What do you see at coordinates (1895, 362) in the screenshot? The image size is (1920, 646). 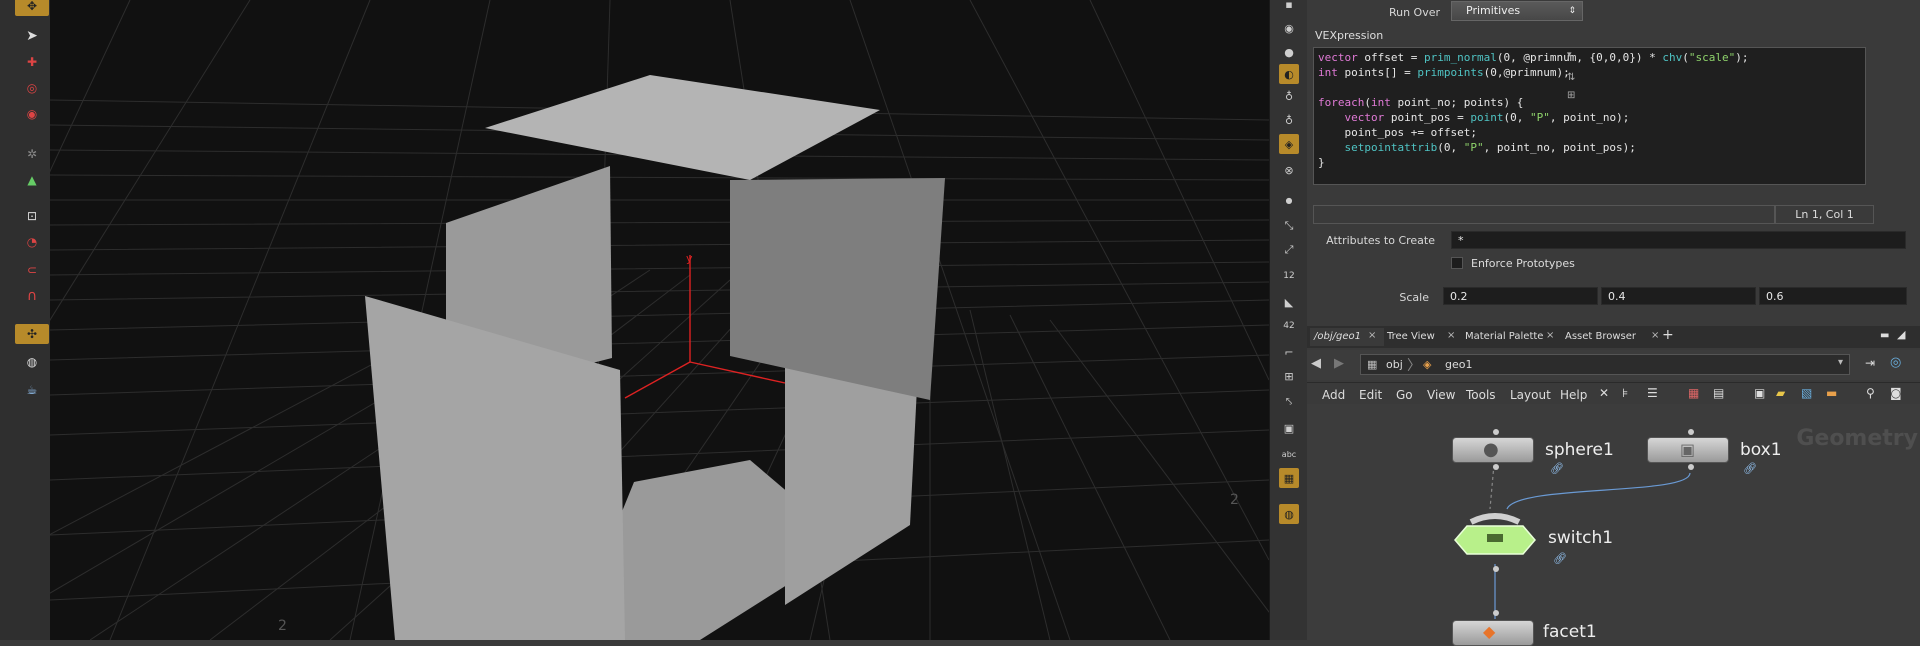 I see `link-pane-icon: ◎` at bounding box center [1895, 362].